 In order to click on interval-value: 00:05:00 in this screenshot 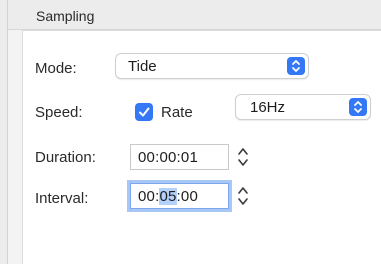, I will do `click(168, 196)`.